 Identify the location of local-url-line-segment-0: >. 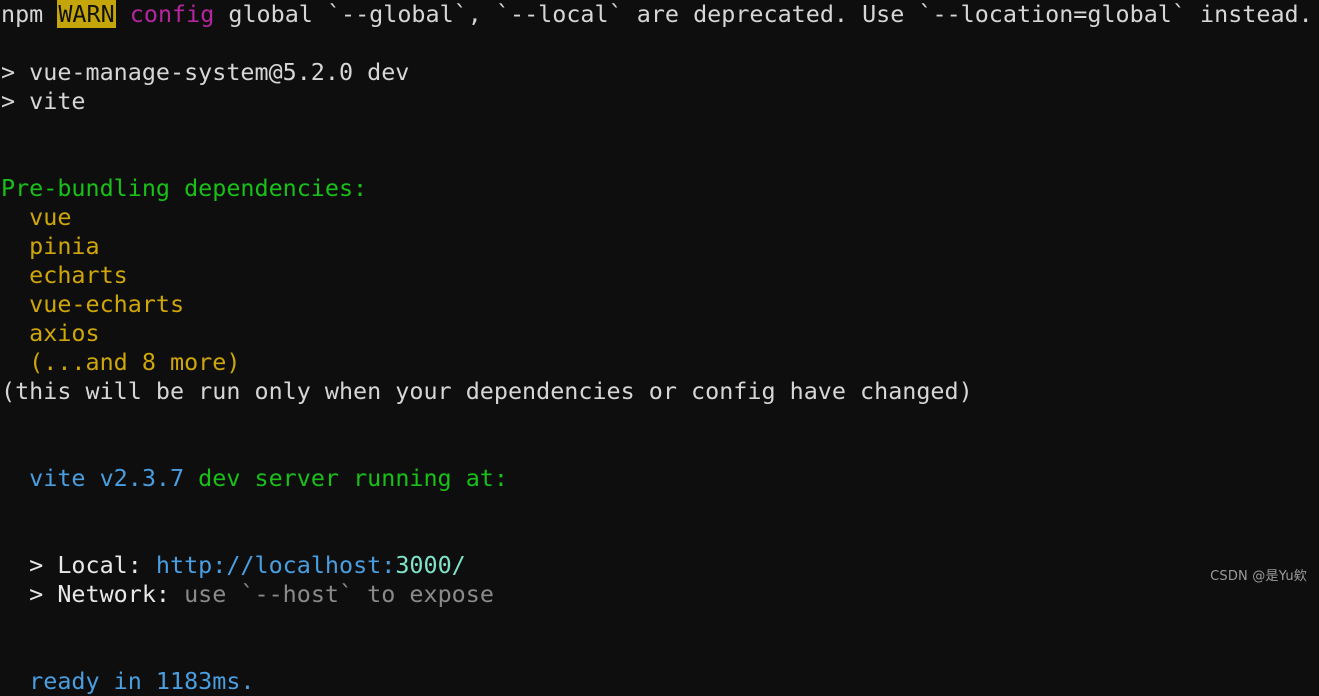
(29, 565).